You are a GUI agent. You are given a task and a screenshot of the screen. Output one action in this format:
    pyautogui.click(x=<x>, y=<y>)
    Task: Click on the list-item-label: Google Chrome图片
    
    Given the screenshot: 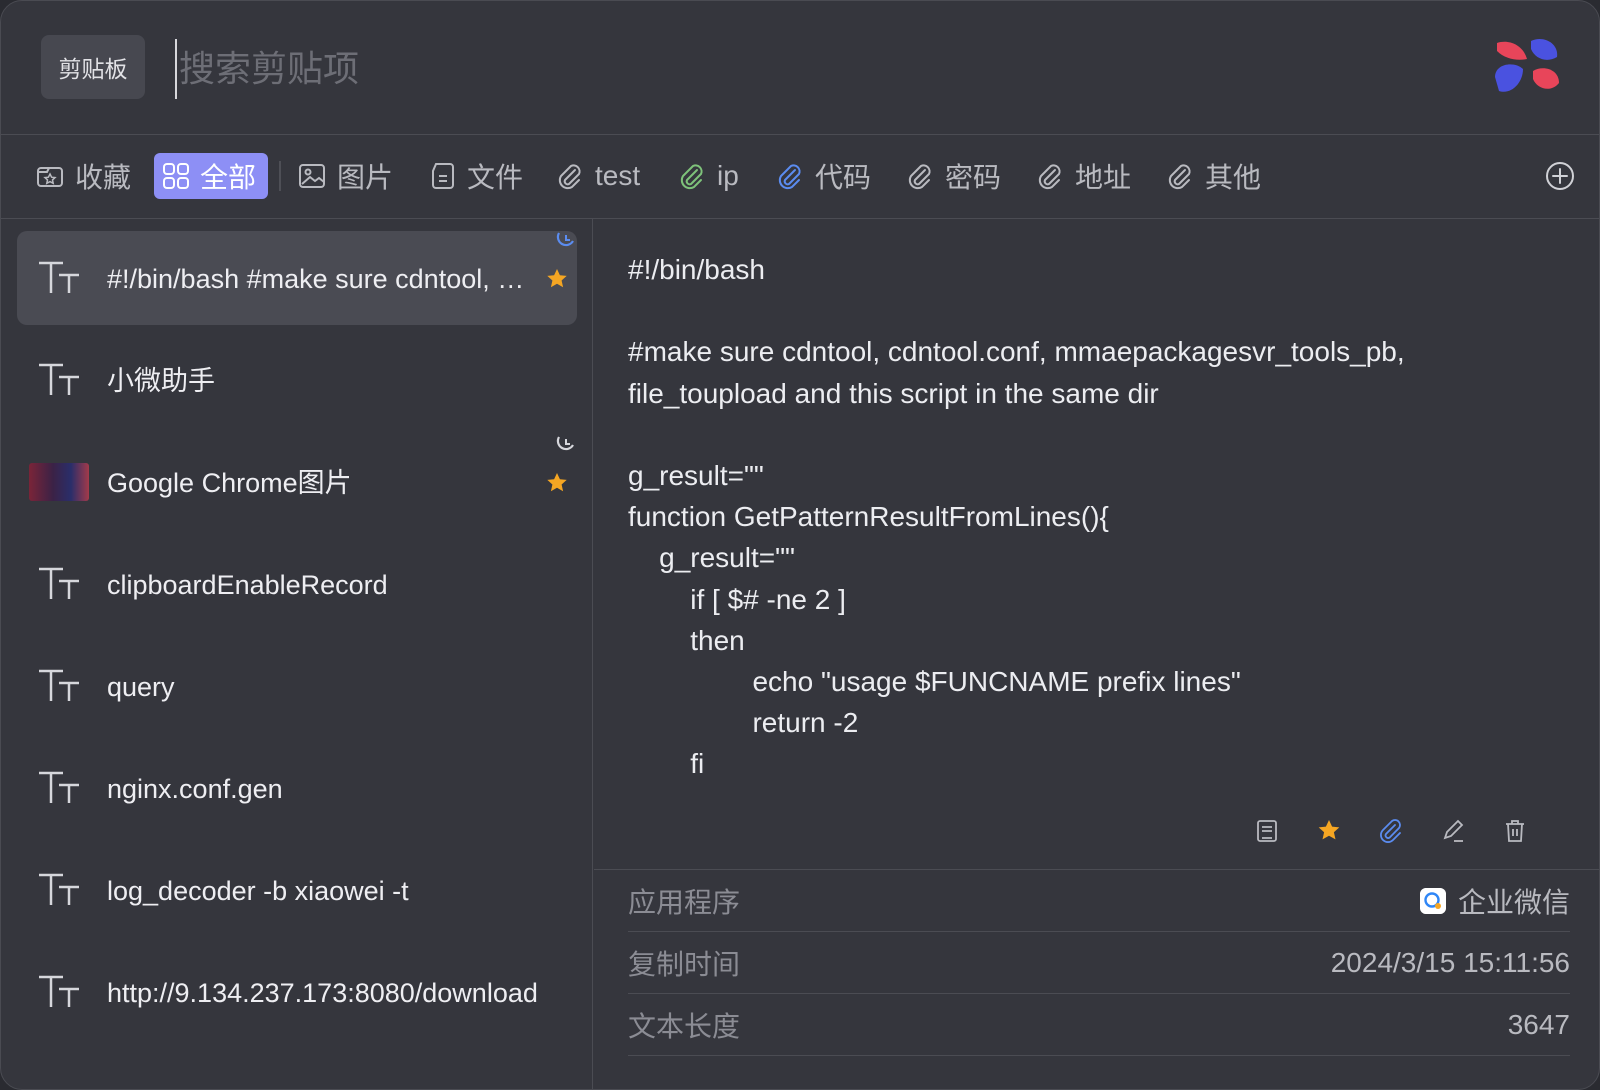 What is the action you would take?
    pyautogui.click(x=229, y=483)
    